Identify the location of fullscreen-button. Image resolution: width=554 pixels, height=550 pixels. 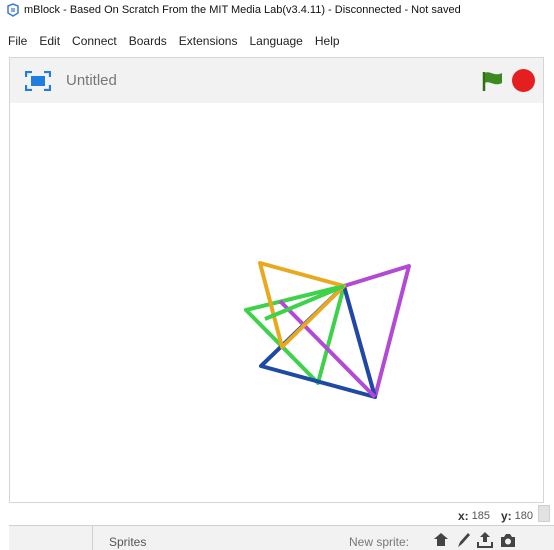
(38, 81).